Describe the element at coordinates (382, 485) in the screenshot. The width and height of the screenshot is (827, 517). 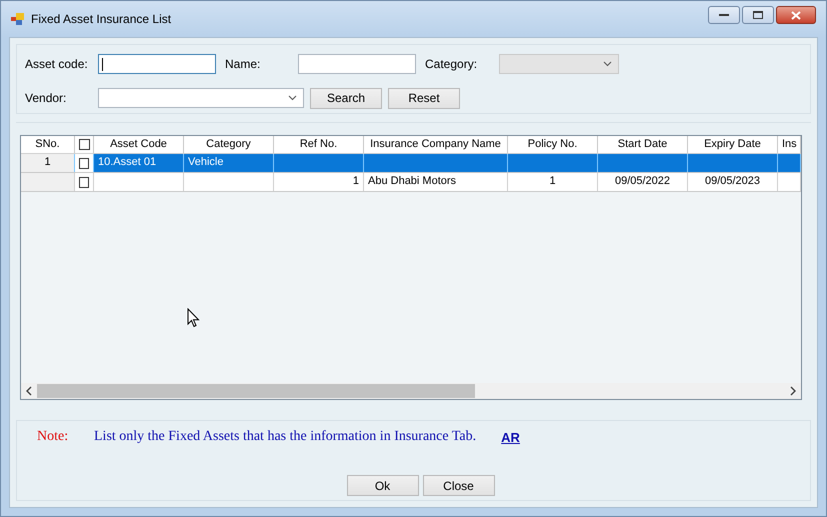
I see `dialog-button: Ok` at that location.